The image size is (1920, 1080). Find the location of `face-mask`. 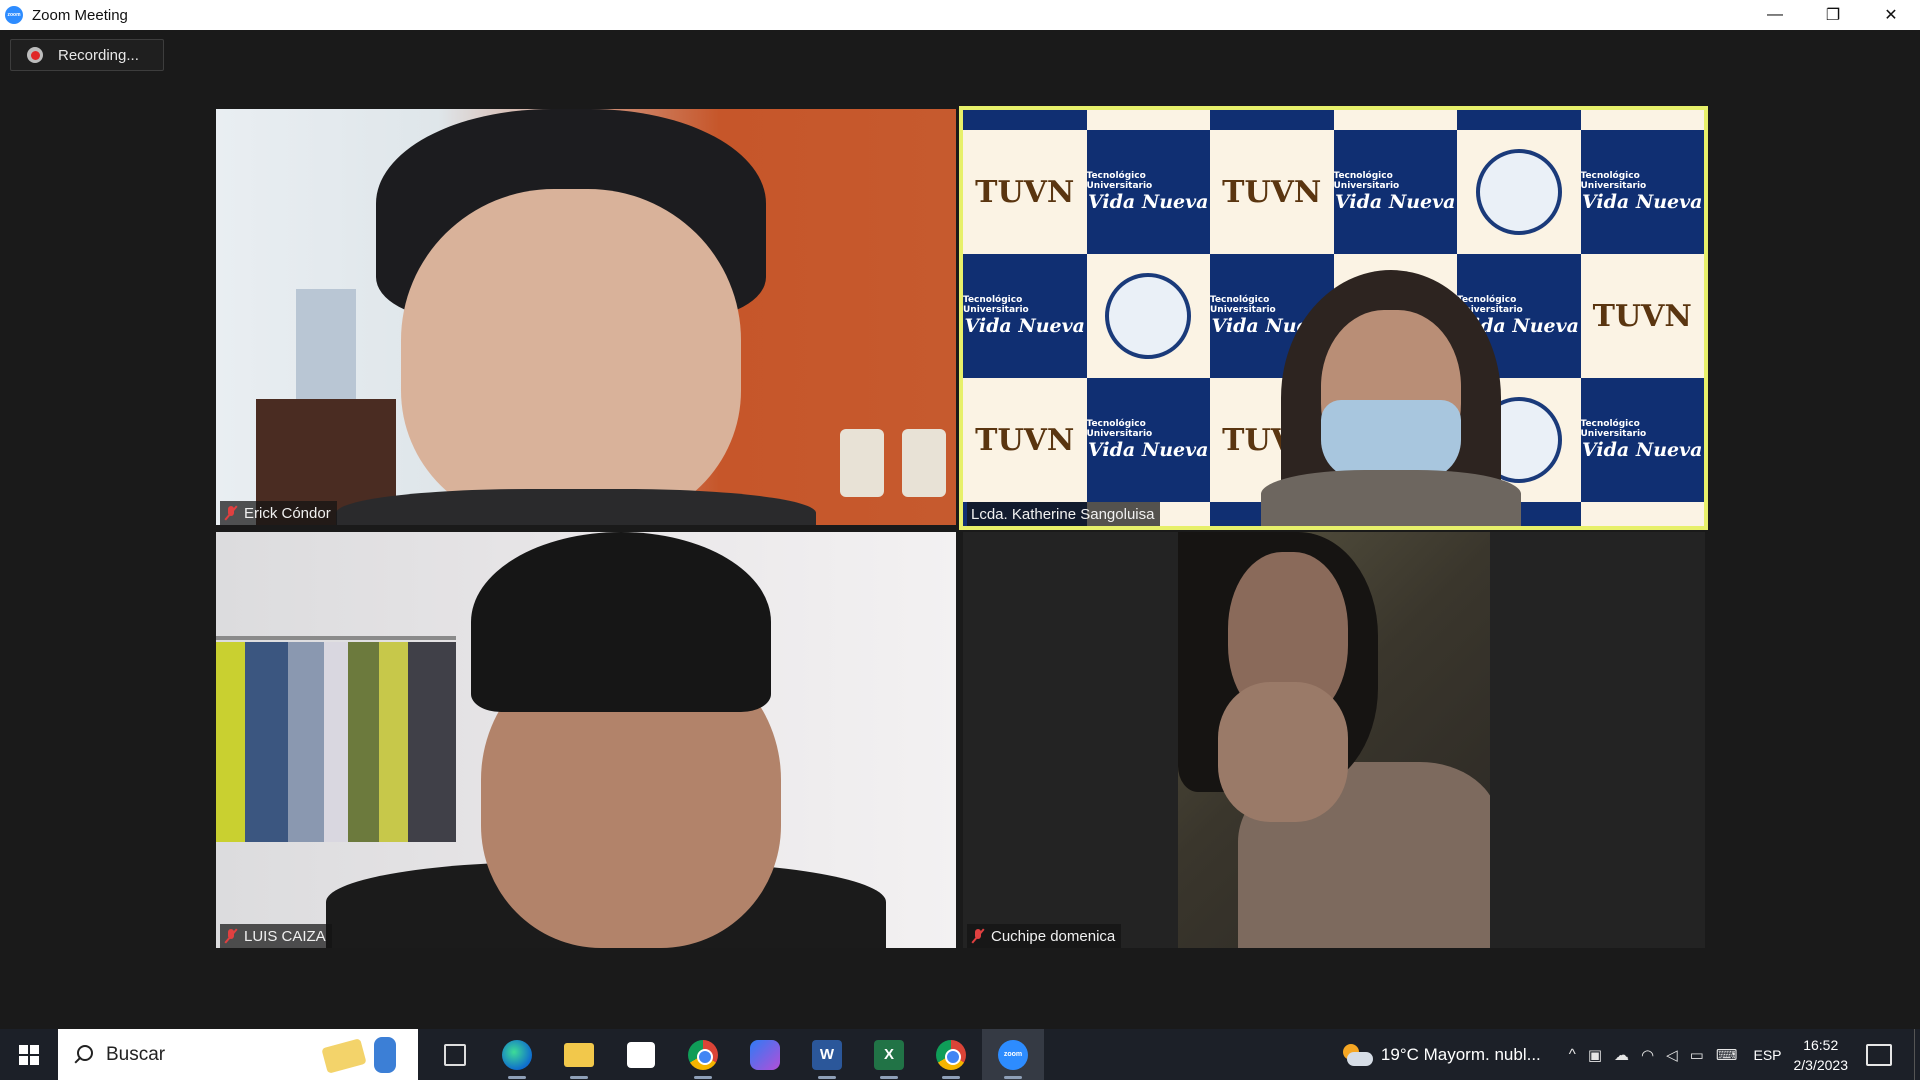

face-mask is located at coordinates (1391, 440).